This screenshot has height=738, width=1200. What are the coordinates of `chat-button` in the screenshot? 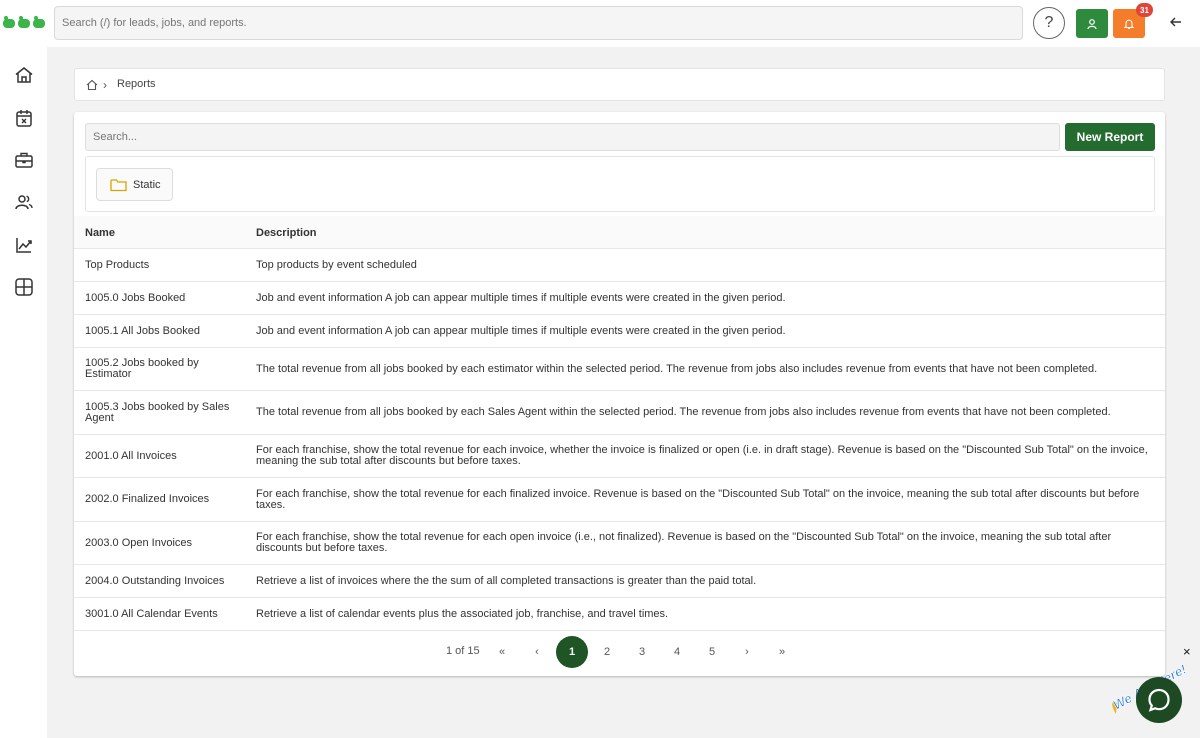 It's located at (1159, 700).